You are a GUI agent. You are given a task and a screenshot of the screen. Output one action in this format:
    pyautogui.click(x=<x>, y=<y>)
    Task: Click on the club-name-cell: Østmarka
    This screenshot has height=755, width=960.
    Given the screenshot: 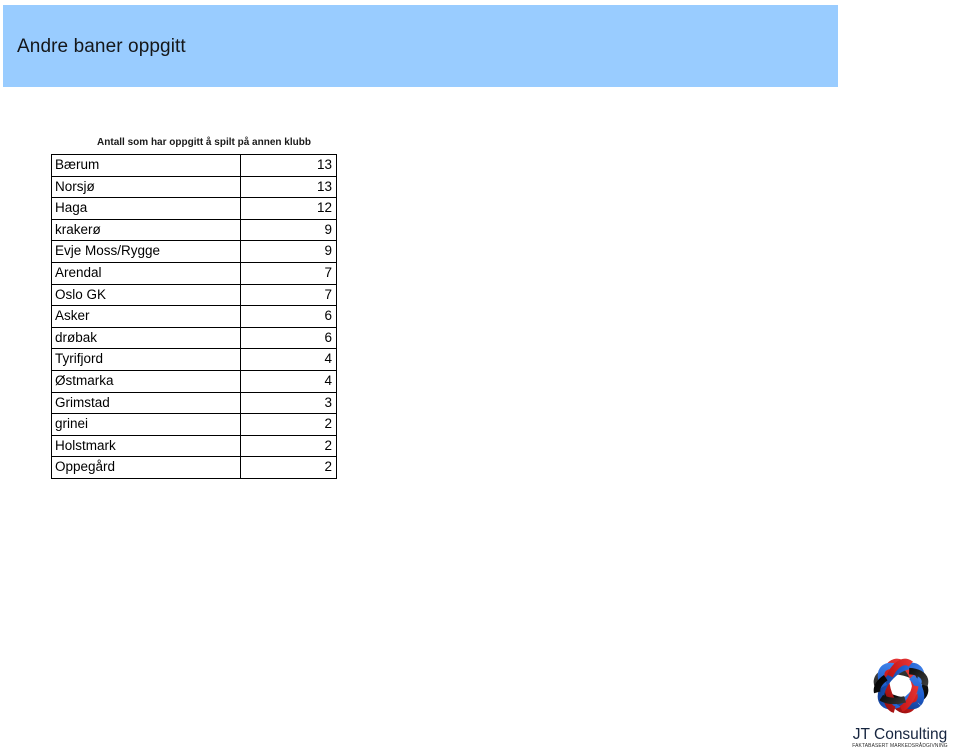 What is the action you would take?
    pyautogui.click(x=146, y=381)
    